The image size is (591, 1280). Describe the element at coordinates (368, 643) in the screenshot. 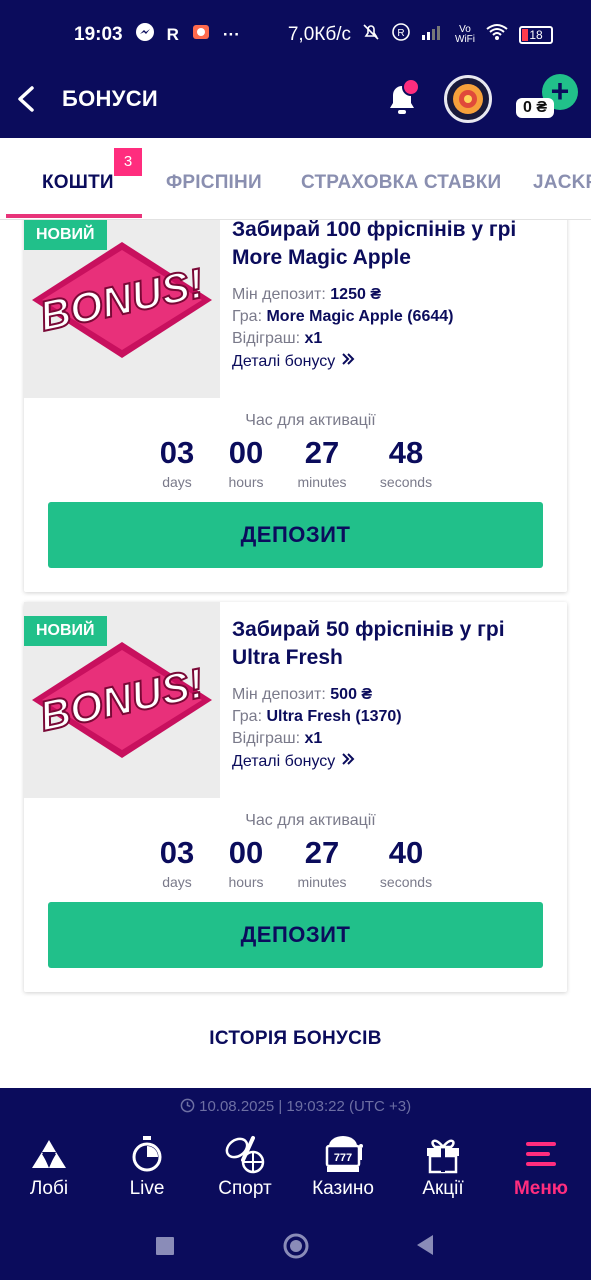

I see `bonus-title: Забирай 50 фріспінів у грі Ultra Fresh` at that location.